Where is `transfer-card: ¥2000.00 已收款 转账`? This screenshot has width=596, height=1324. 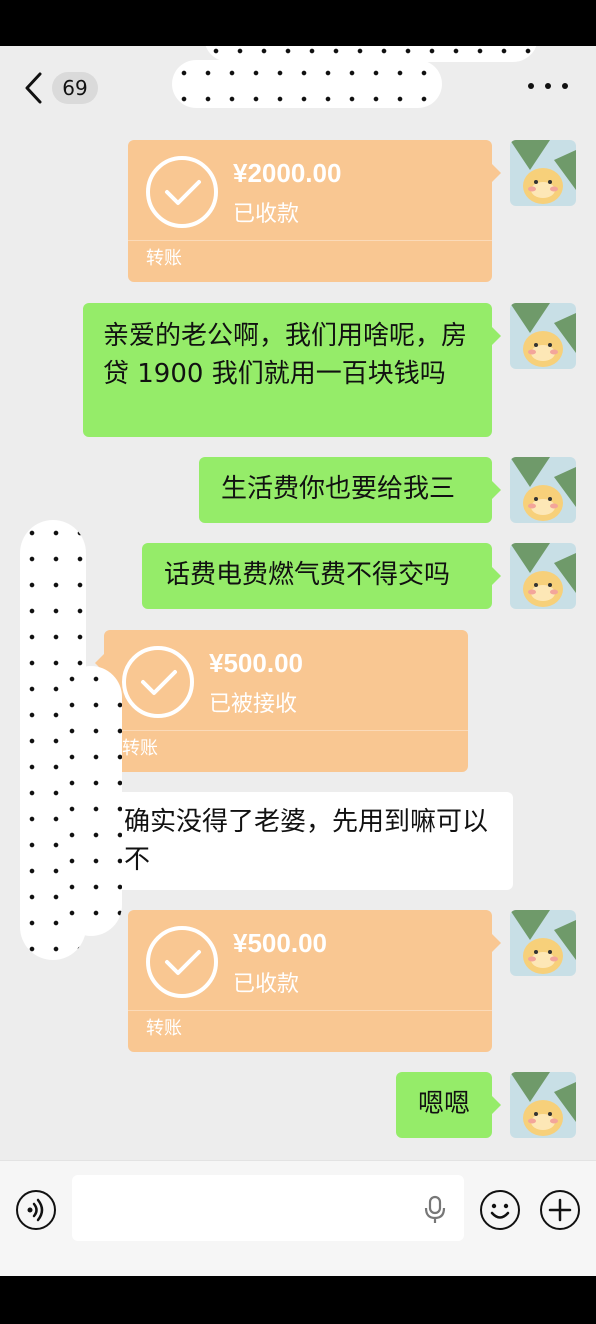 transfer-card: ¥2000.00 已收款 转账 is located at coordinates (310, 211).